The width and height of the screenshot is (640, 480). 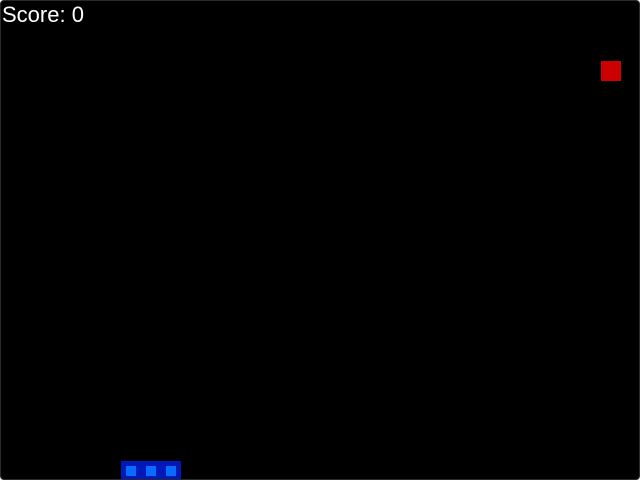 I want to click on snake-head-segment, so click(x=171, y=470).